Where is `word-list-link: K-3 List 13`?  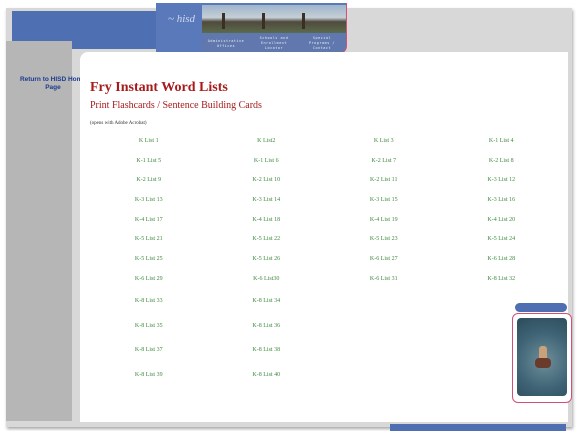
word-list-link: K-3 List 13 is located at coordinates (149, 200).